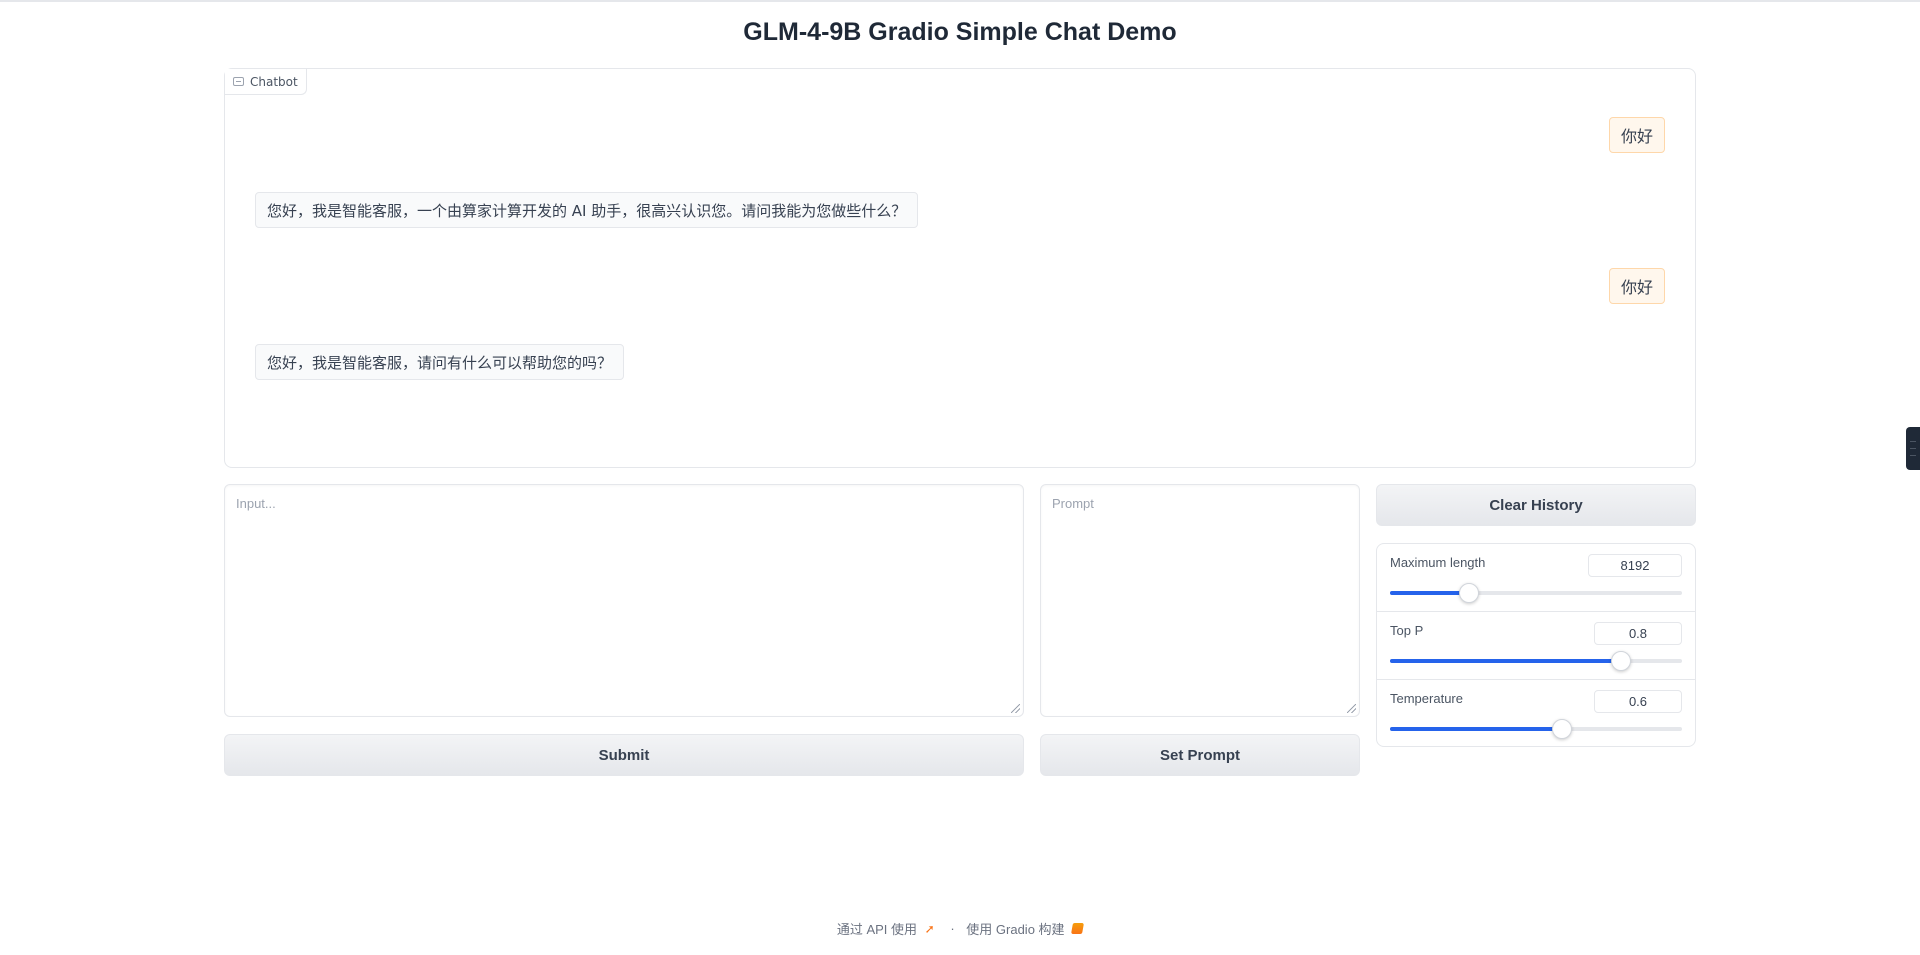 The image size is (1920, 955). What do you see at coordinates (1536, 505) in the screenshot?
I see `clear-history-button: Clear History` at bounding box center [1536, 505].